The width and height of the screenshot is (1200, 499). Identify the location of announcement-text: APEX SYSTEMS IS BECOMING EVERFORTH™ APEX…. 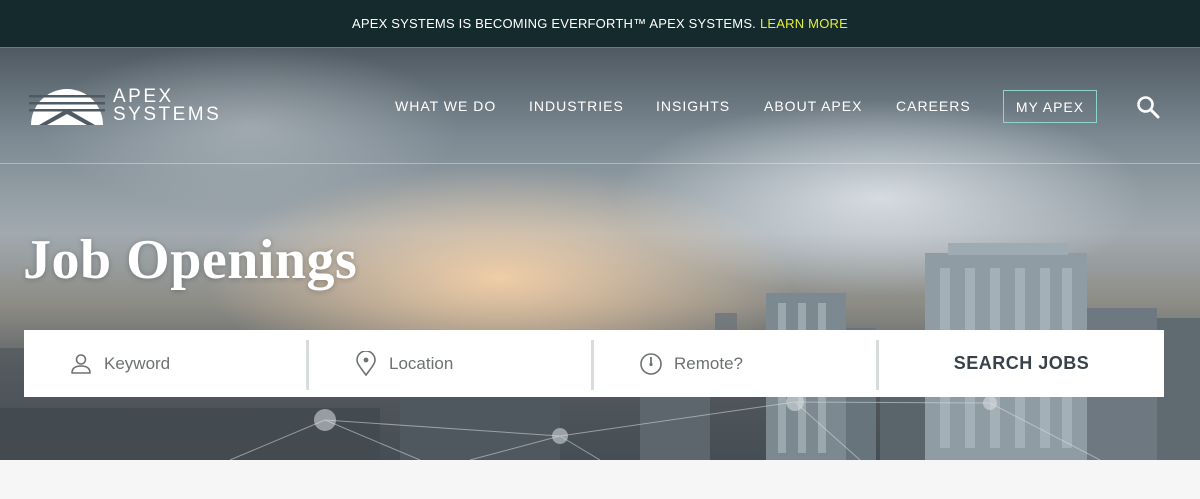
(554, 23).